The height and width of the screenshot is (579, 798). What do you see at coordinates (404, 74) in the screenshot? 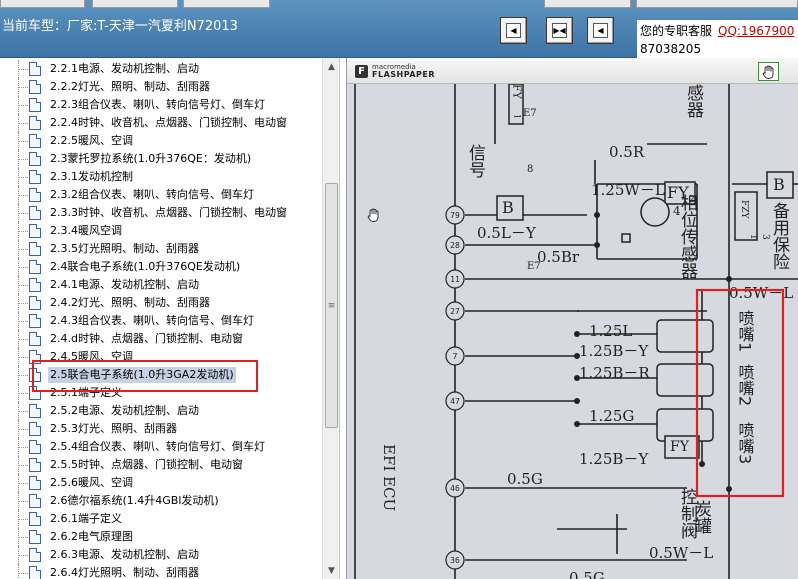
I see `brand-large: FLASHPAPER` at bounding box center [404, 74].